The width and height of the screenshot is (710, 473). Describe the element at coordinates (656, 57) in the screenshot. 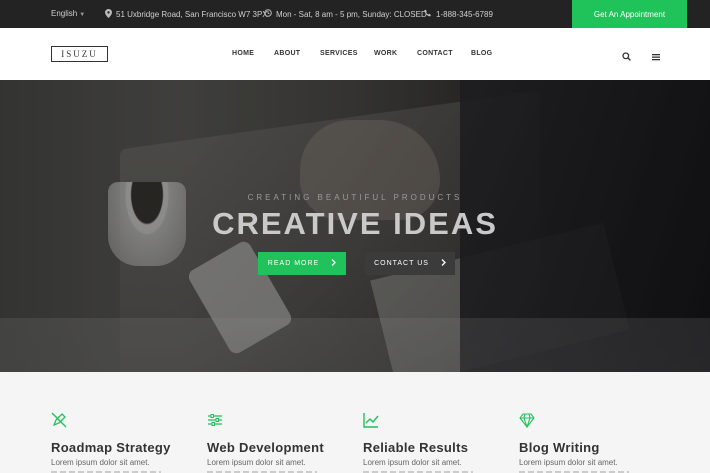

I see `menu-icon` at that location.